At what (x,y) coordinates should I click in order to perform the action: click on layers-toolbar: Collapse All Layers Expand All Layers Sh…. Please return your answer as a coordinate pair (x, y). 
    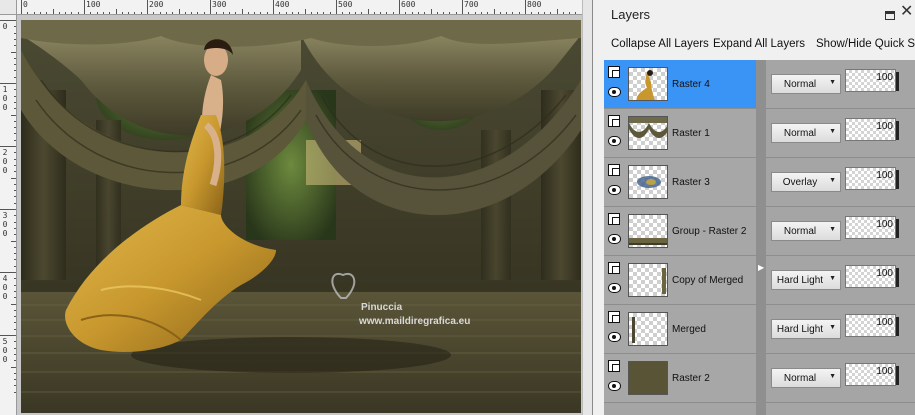
    Looking at the image, I should click on (754, 45).